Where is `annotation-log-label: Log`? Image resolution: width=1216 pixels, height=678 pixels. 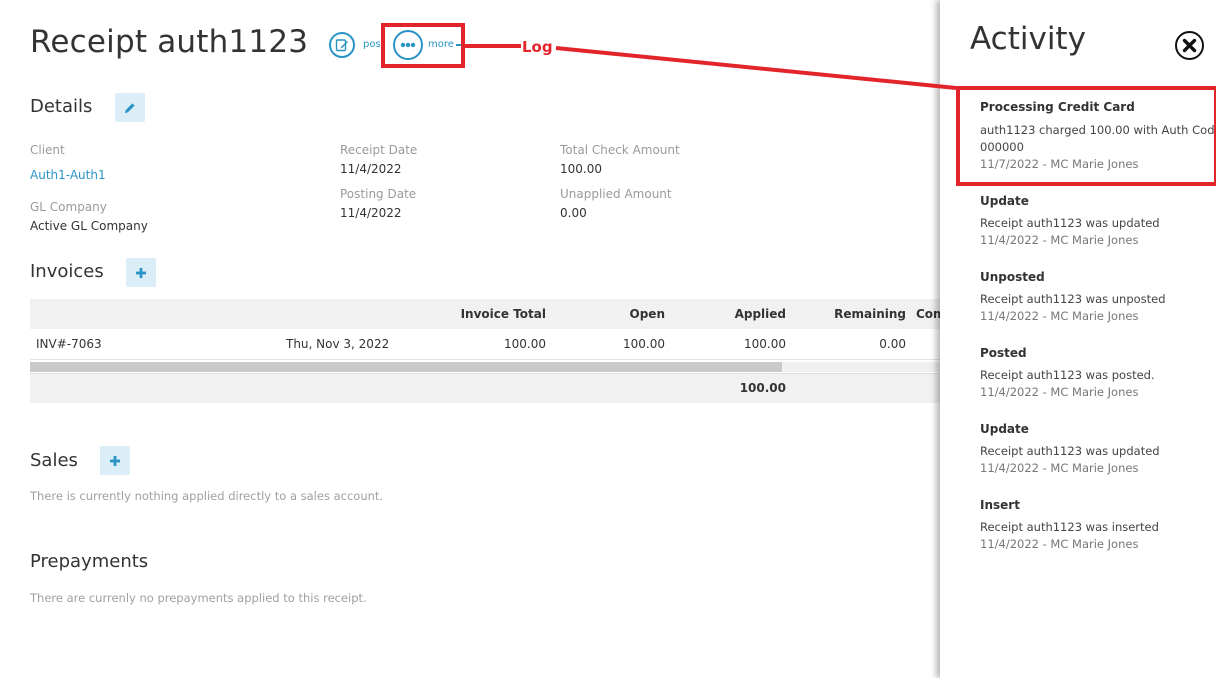 annotation-log-label: Log is located at coordinates (537, 47).